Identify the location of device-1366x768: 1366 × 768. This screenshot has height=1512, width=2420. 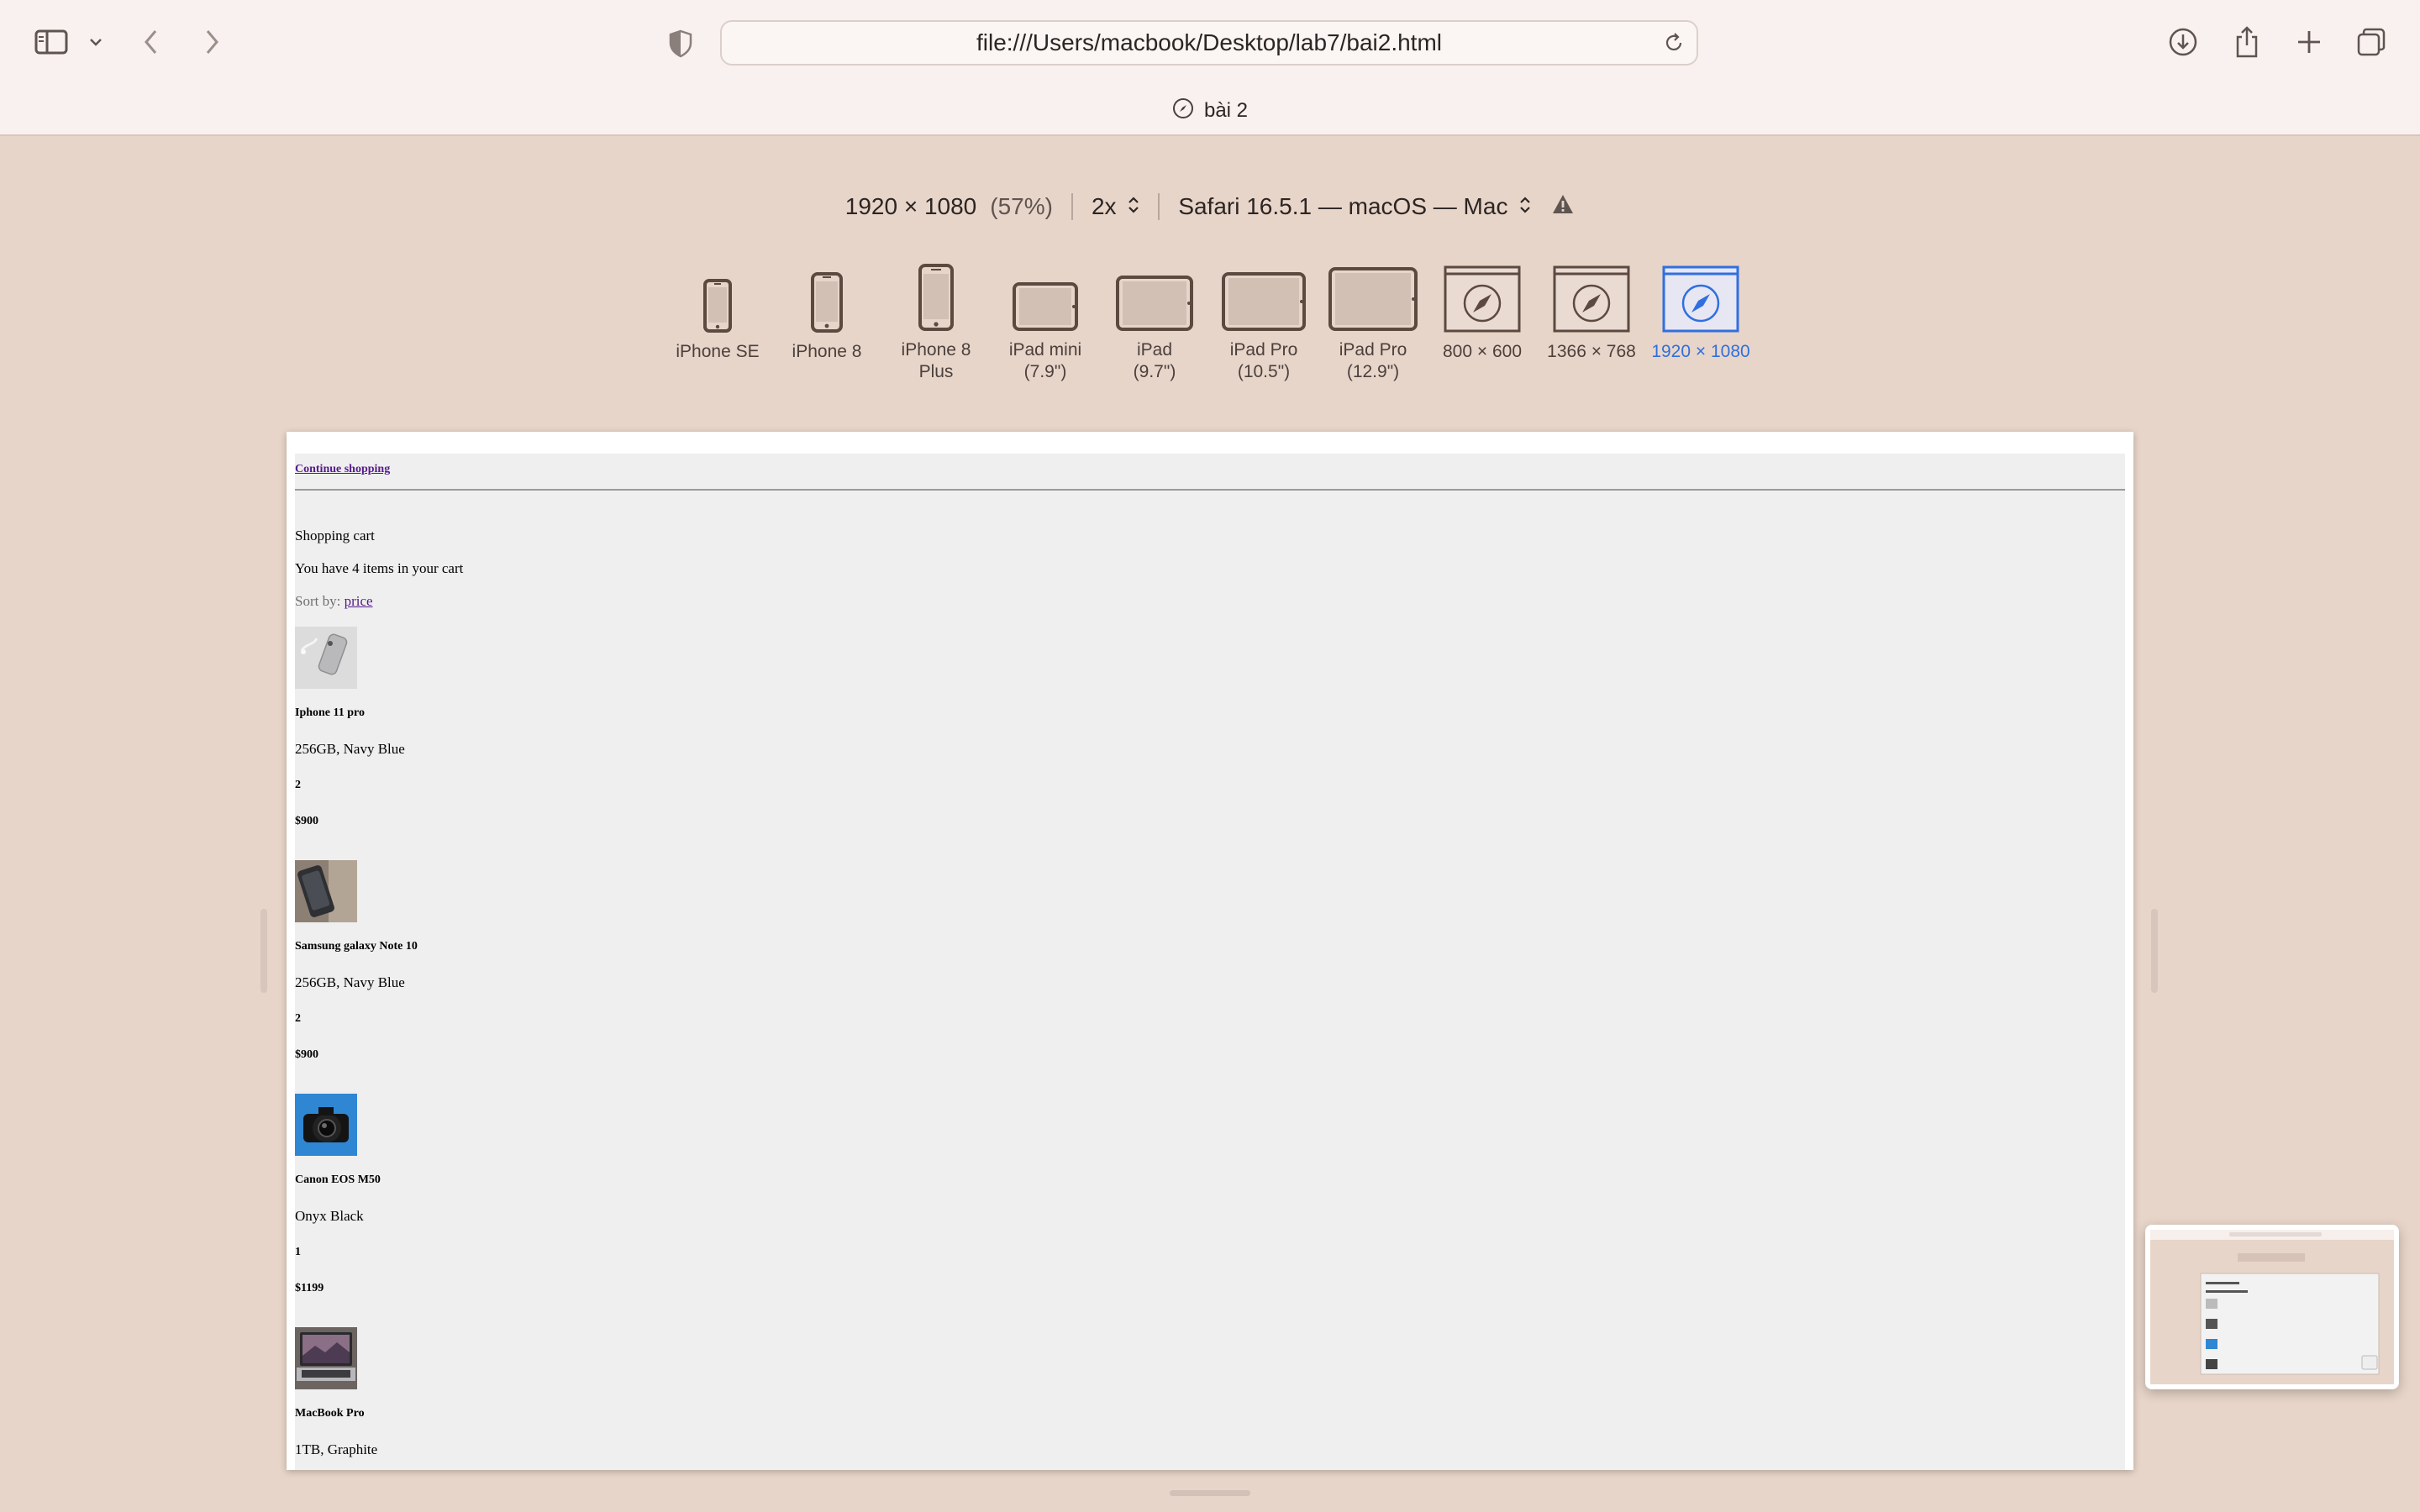
(1591, 320).